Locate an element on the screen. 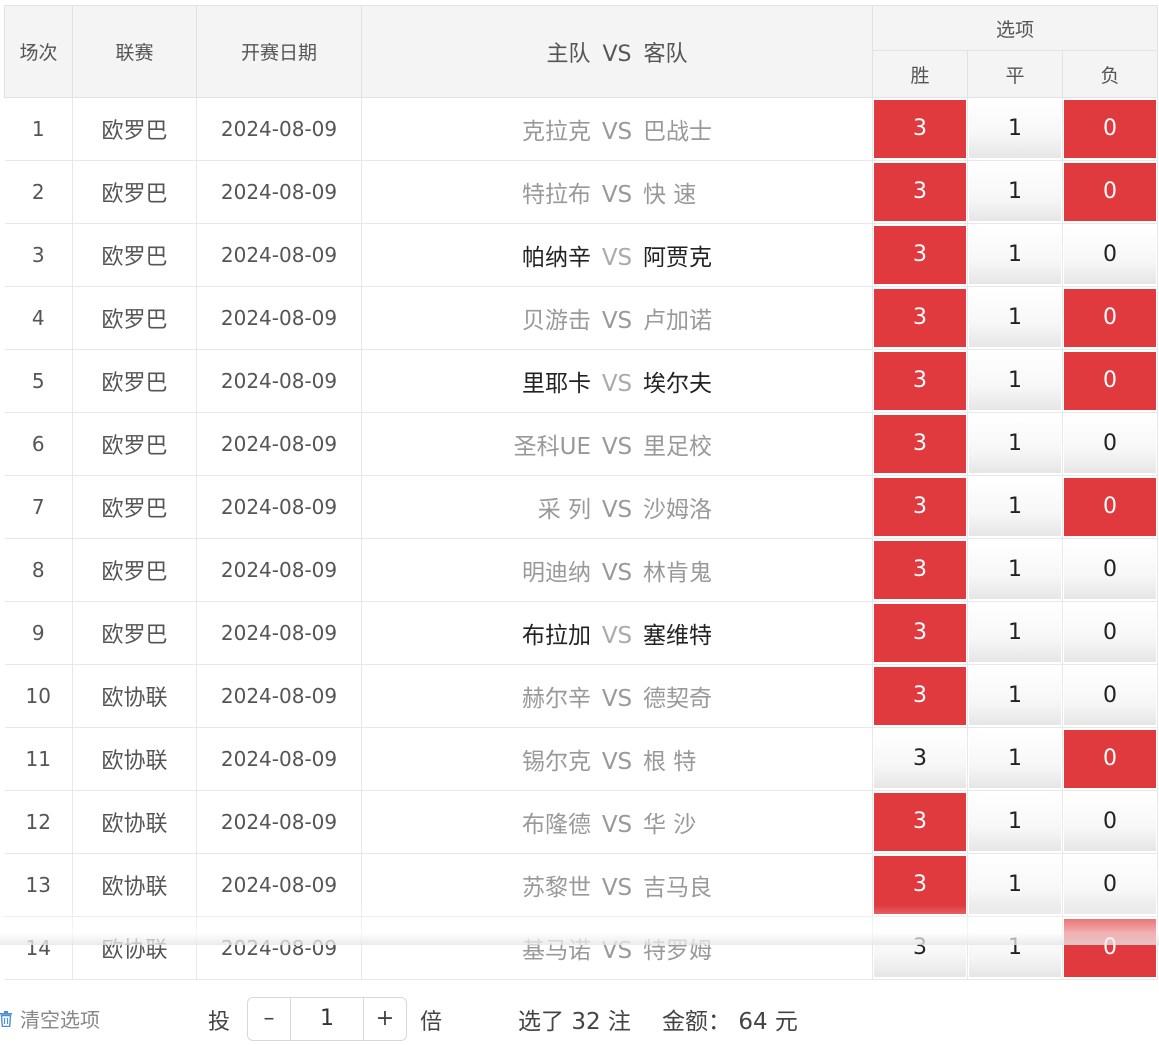  clear-selection-label: 清空选项 is located at coordinates (60, 1020).